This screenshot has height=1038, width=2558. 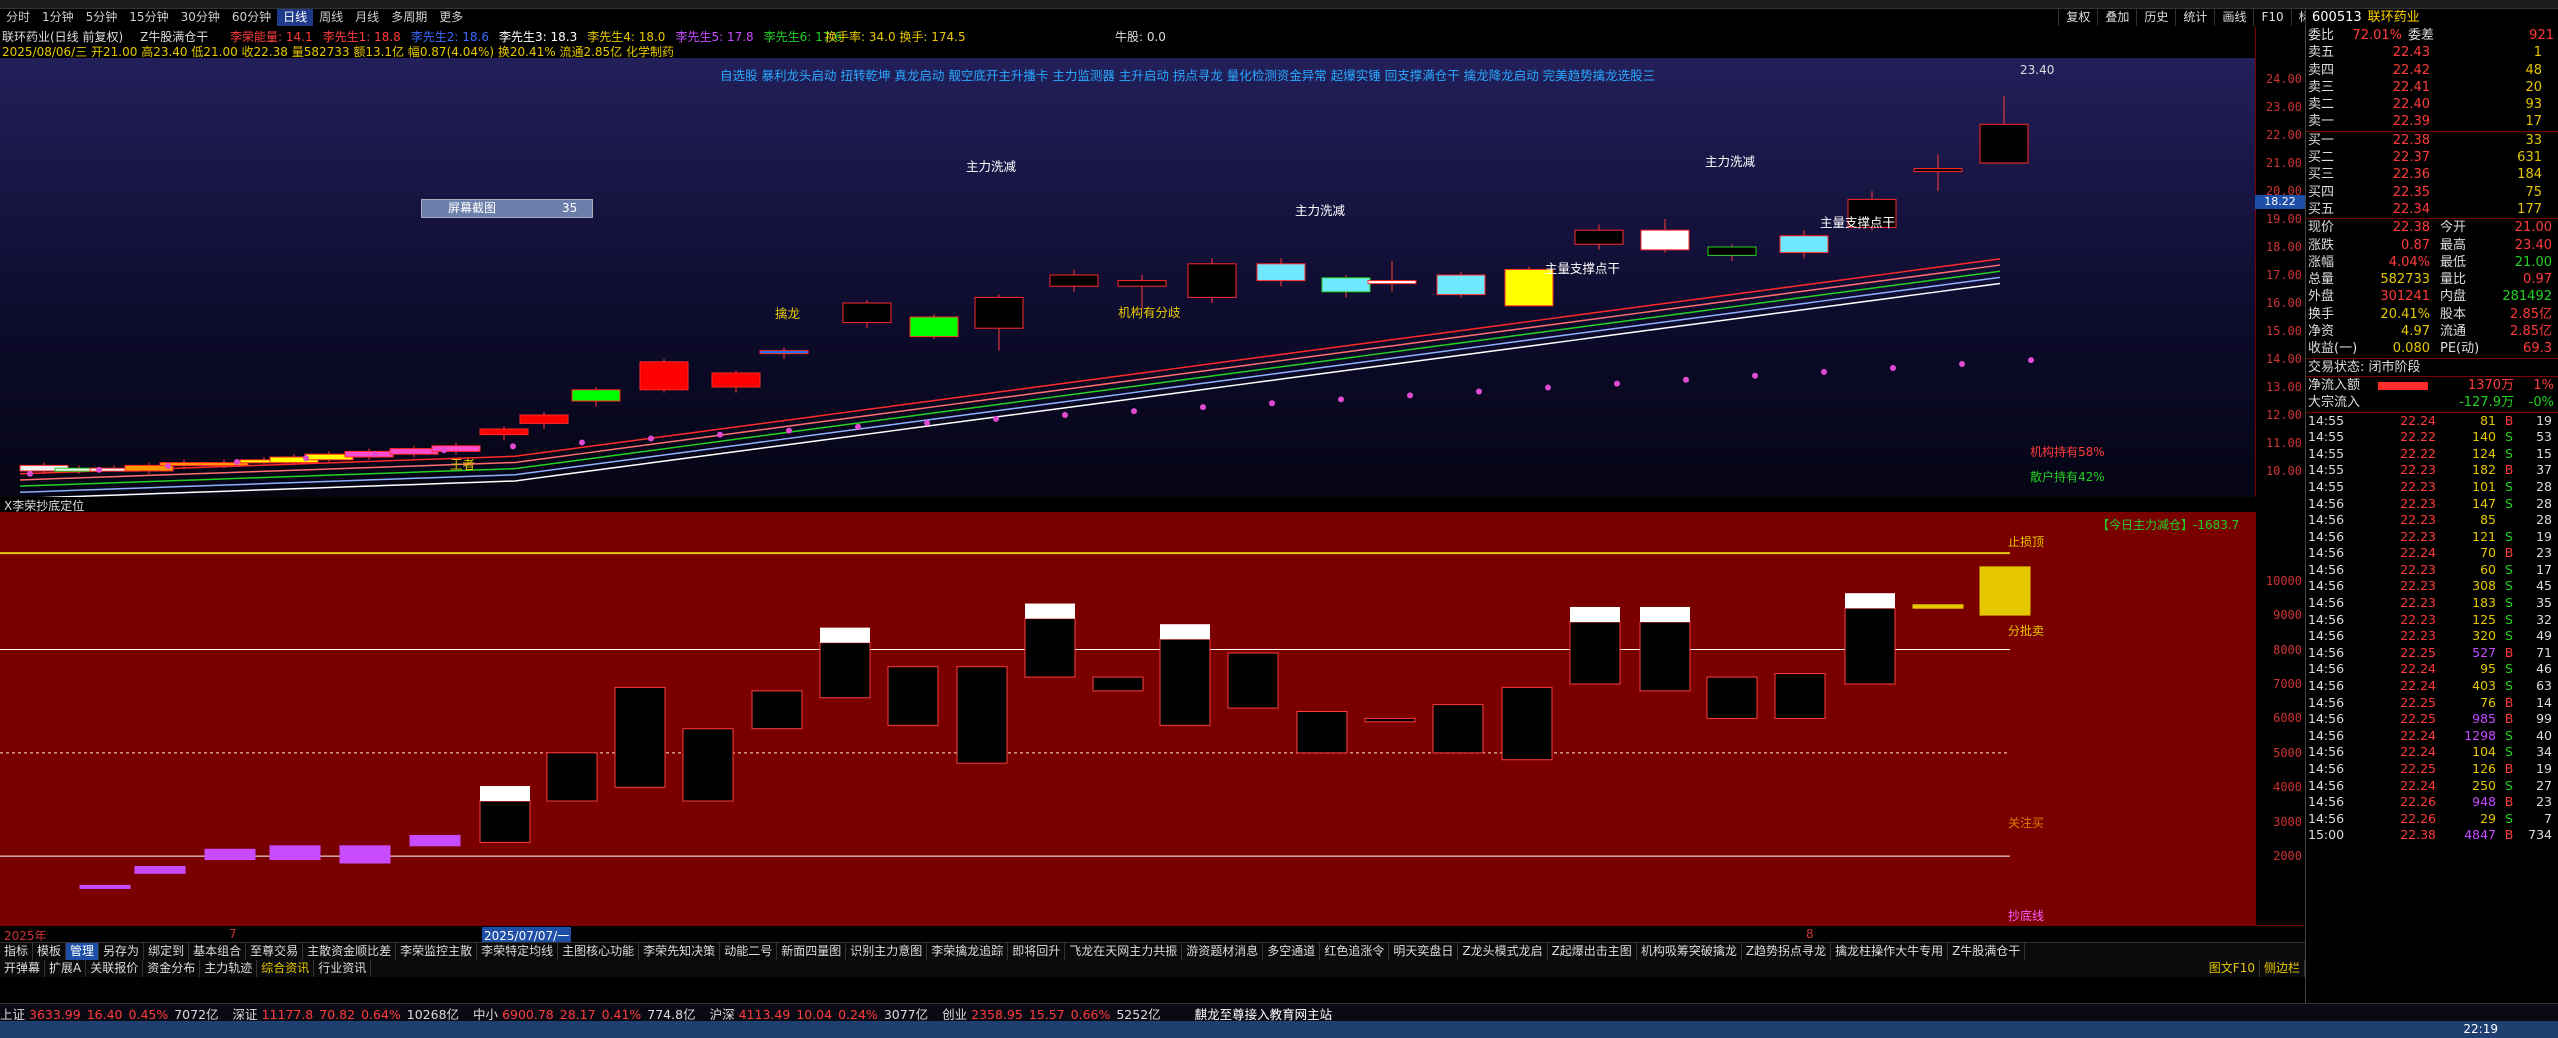 What do you see at coordinates (1223, 951) in the screenshot?
I see `indicator-tab-18: 游资题材消息` at bounding box center [1223, 951].